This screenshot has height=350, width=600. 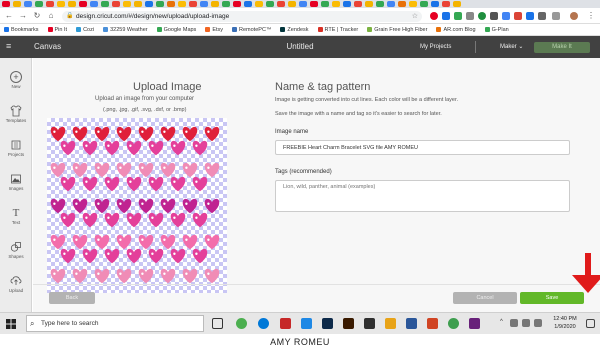 I want to click on wifi-icon, so click(x=514, y=323).